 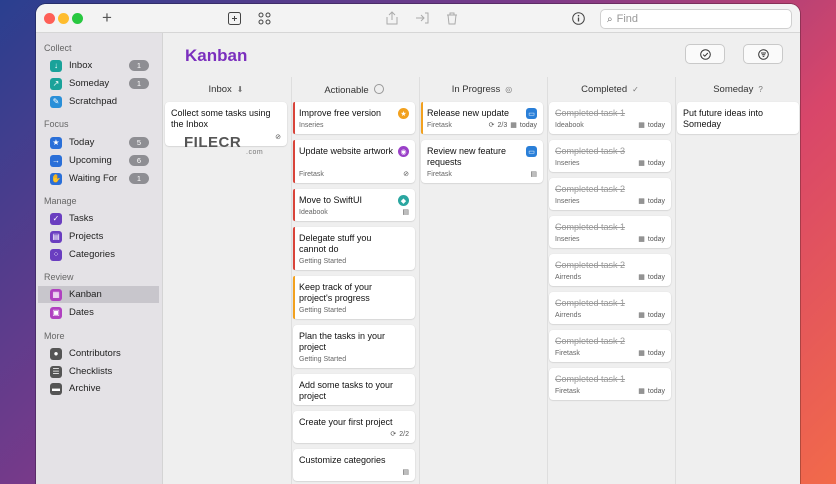 I want to click on task-card: Completed task 2 Firetask ▦ today, so click(x=610, y=346).